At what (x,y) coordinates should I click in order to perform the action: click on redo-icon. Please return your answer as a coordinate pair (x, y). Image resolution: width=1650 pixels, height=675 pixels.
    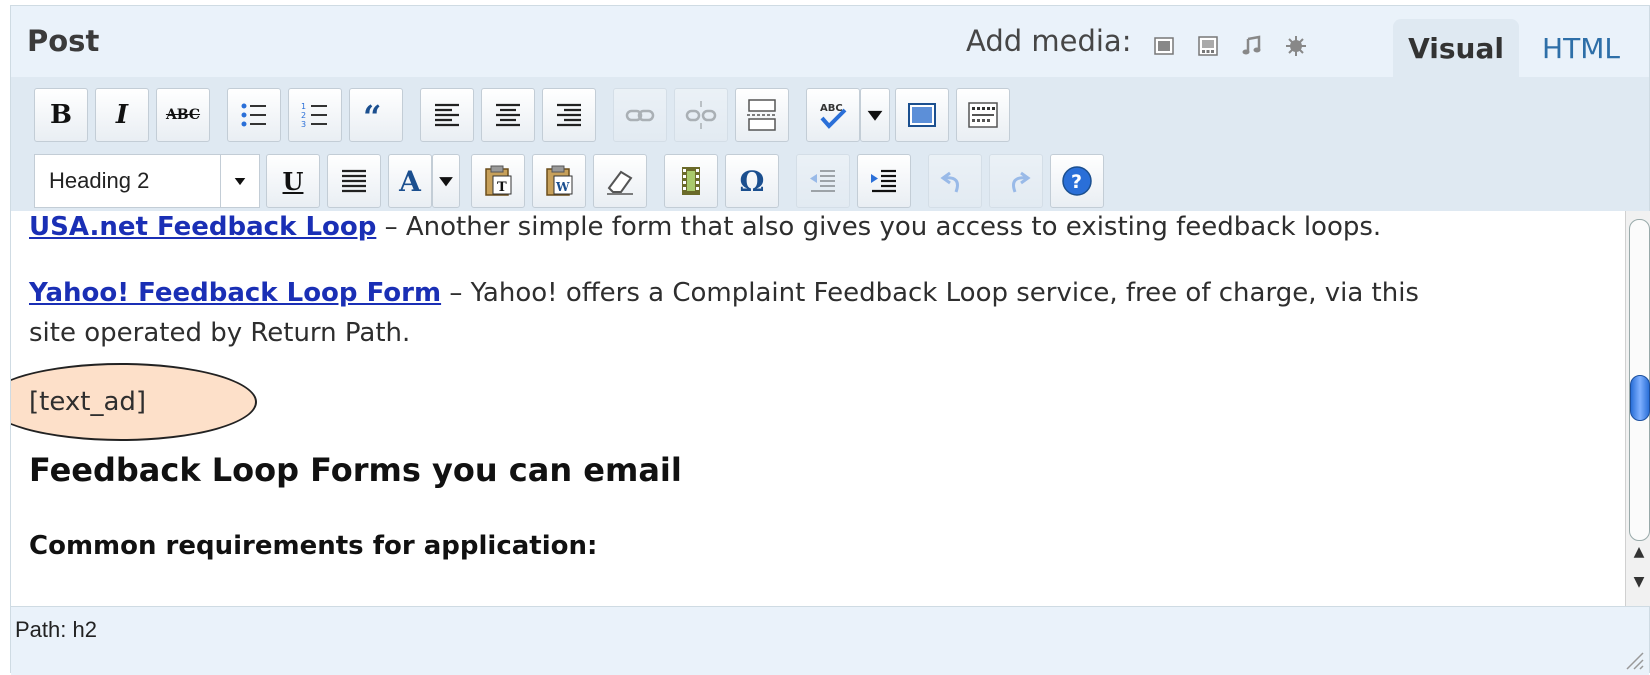
    Looking at the image, I should click on (1021, 182).